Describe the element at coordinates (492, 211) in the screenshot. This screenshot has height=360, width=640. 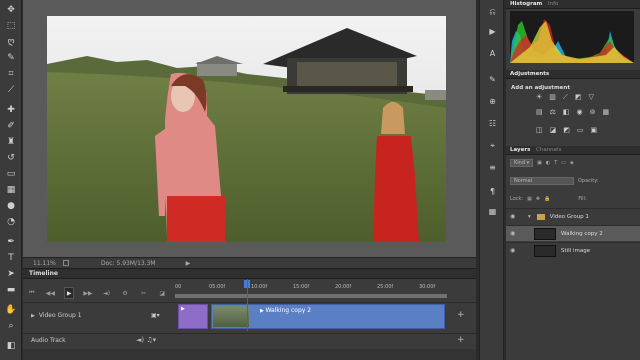
I see `swatches-icon: ▦` at that location.